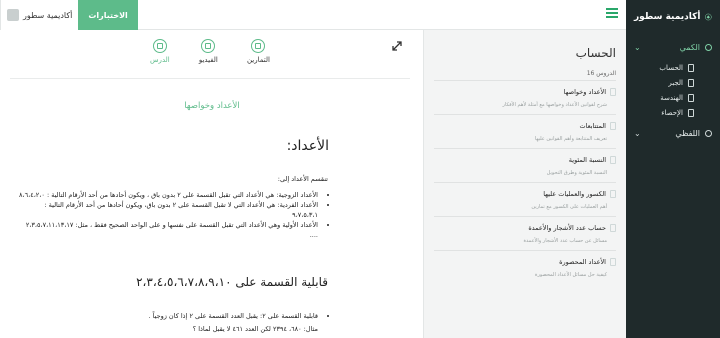 This screenshot has height=338, width=720. What do you see at coordinates (689, 47) in the screenshot?
I see `sidebar-section-label: الكمي` at bounding box center [689, 47].